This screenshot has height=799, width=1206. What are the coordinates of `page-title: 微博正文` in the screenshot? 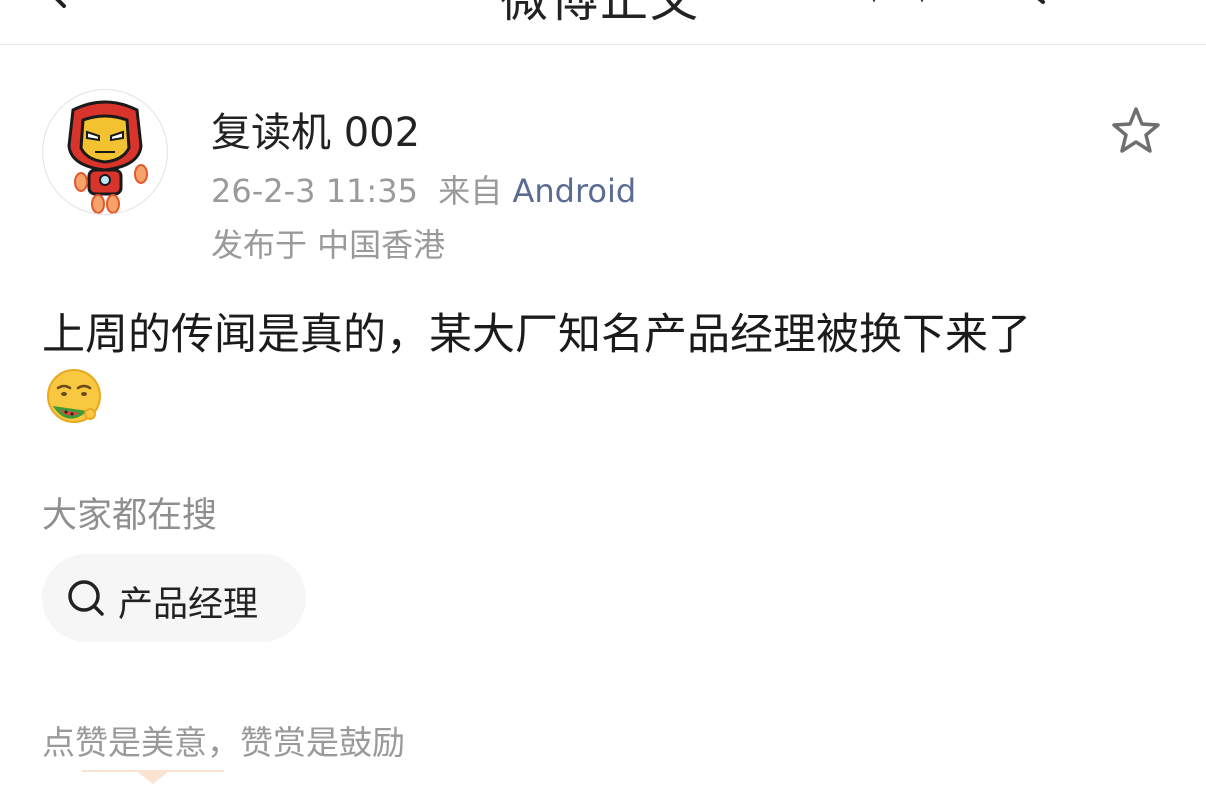 It's located at (600, 14).